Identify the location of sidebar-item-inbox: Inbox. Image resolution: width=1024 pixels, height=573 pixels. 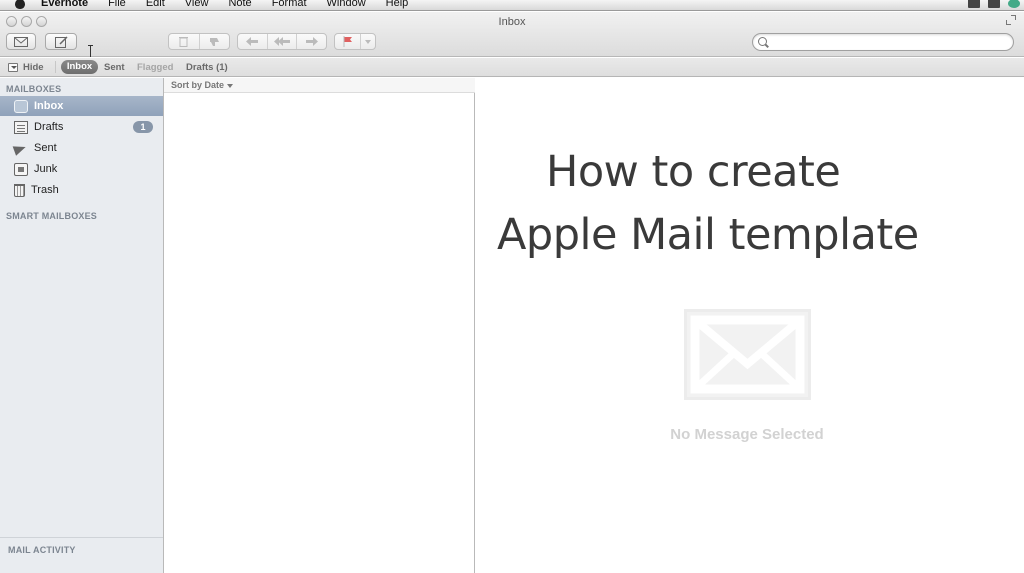
(81, 106).